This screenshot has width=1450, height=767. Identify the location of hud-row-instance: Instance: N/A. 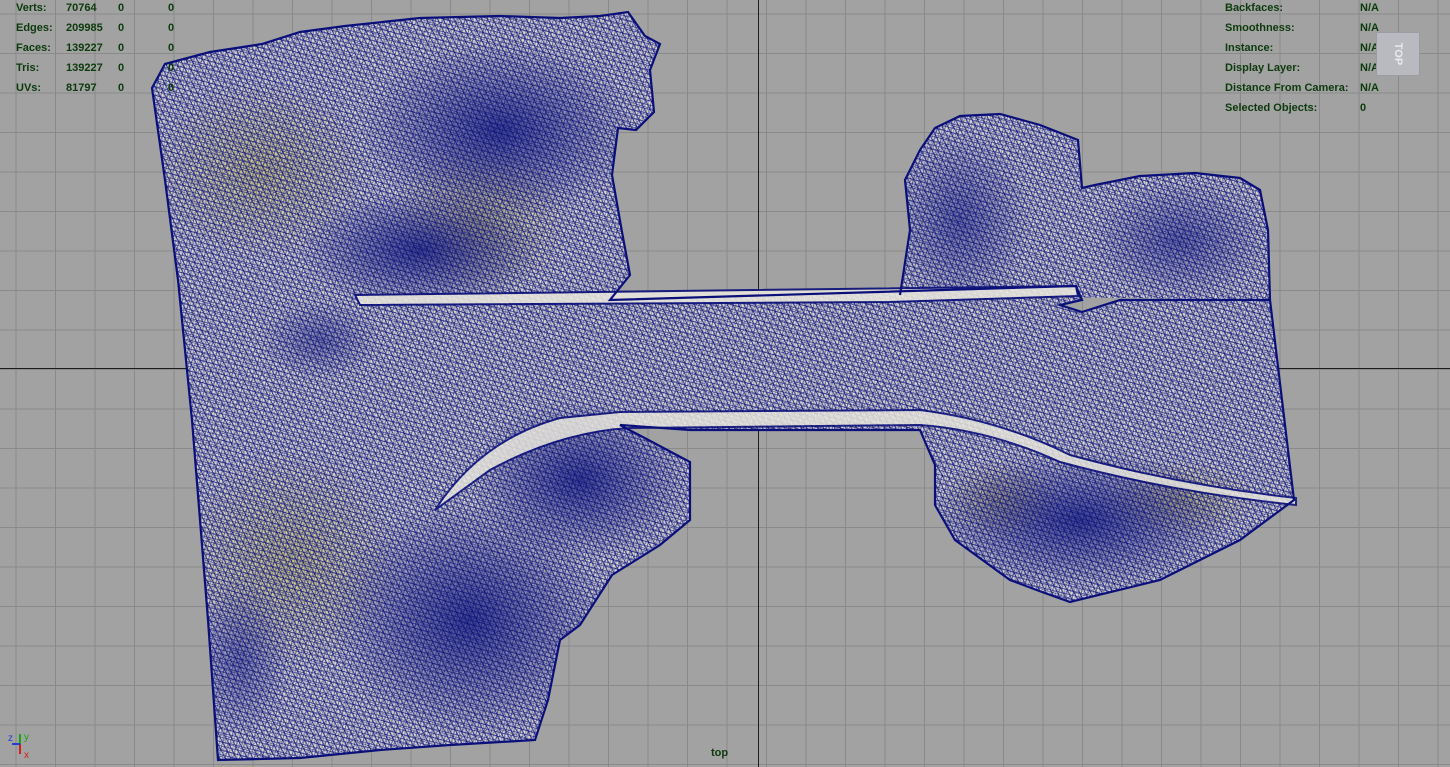
(1302, 48).